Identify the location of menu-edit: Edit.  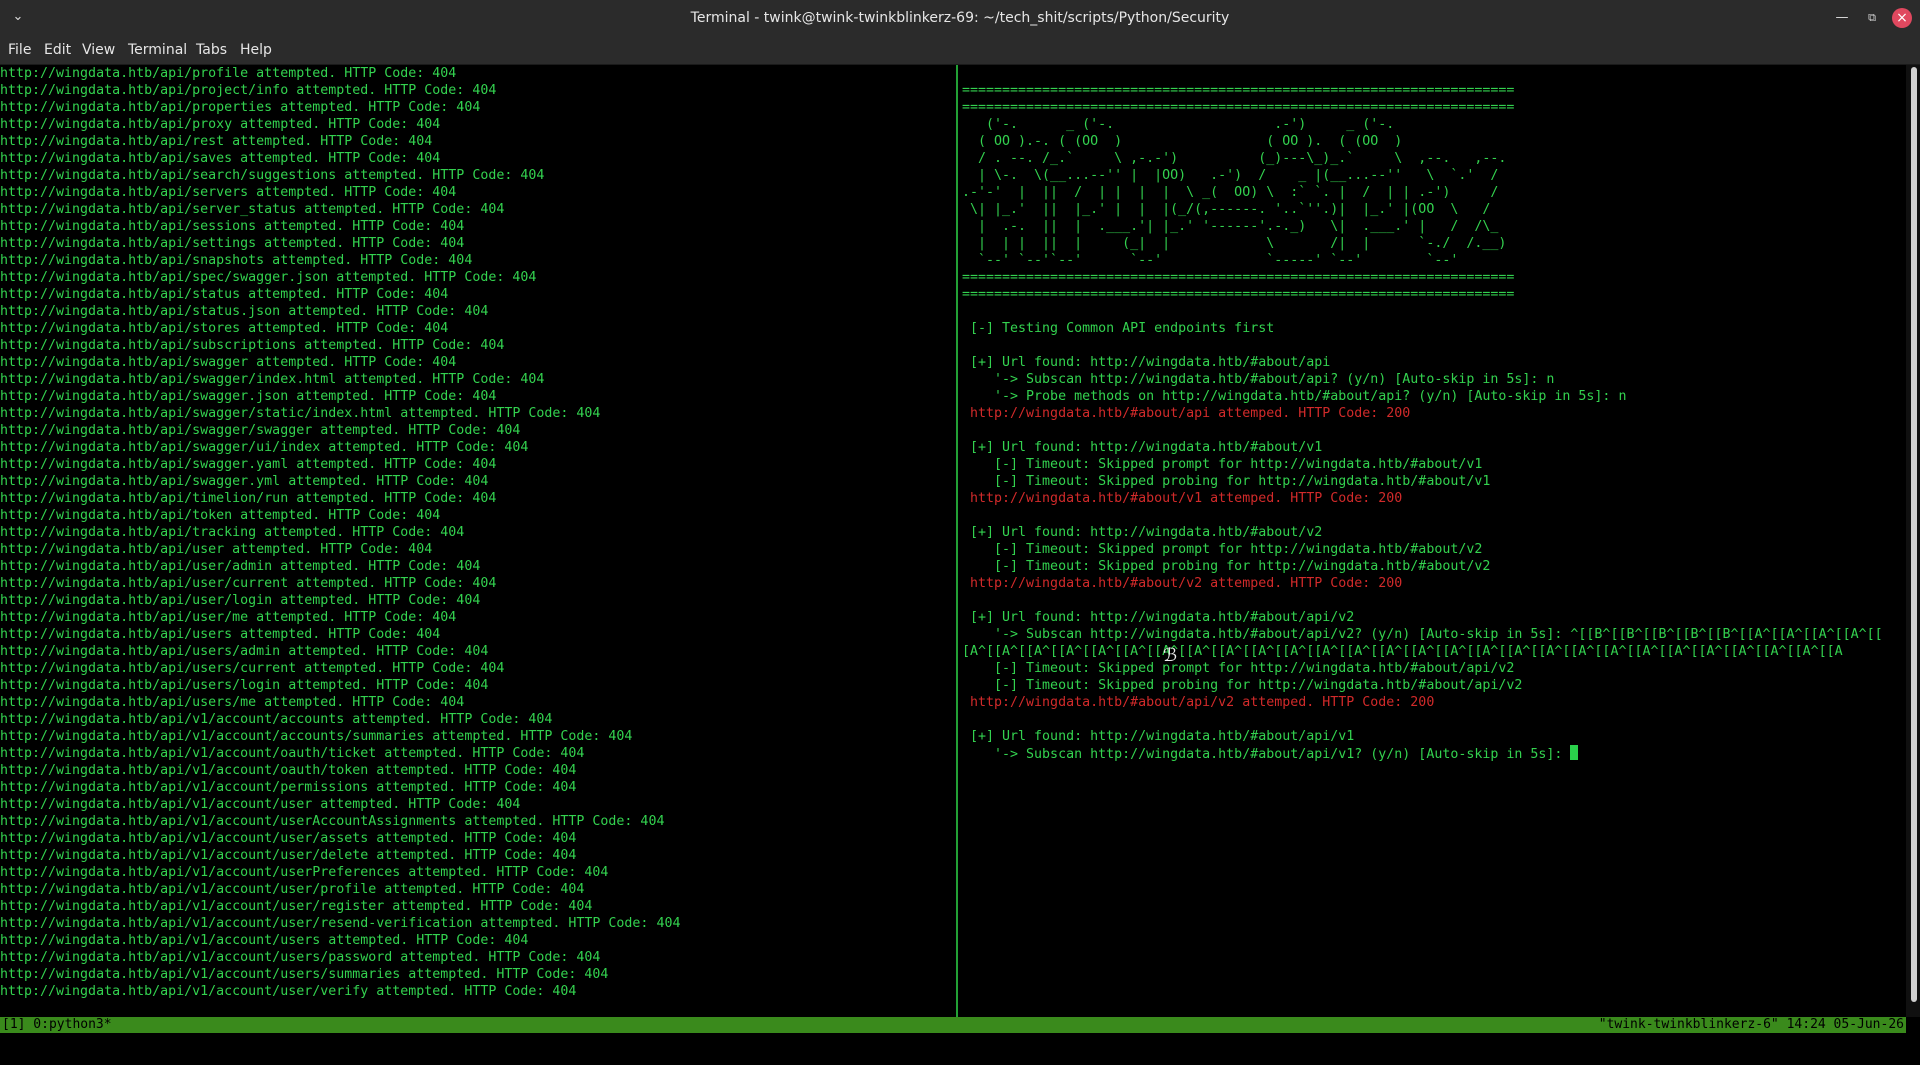
(57, 50).